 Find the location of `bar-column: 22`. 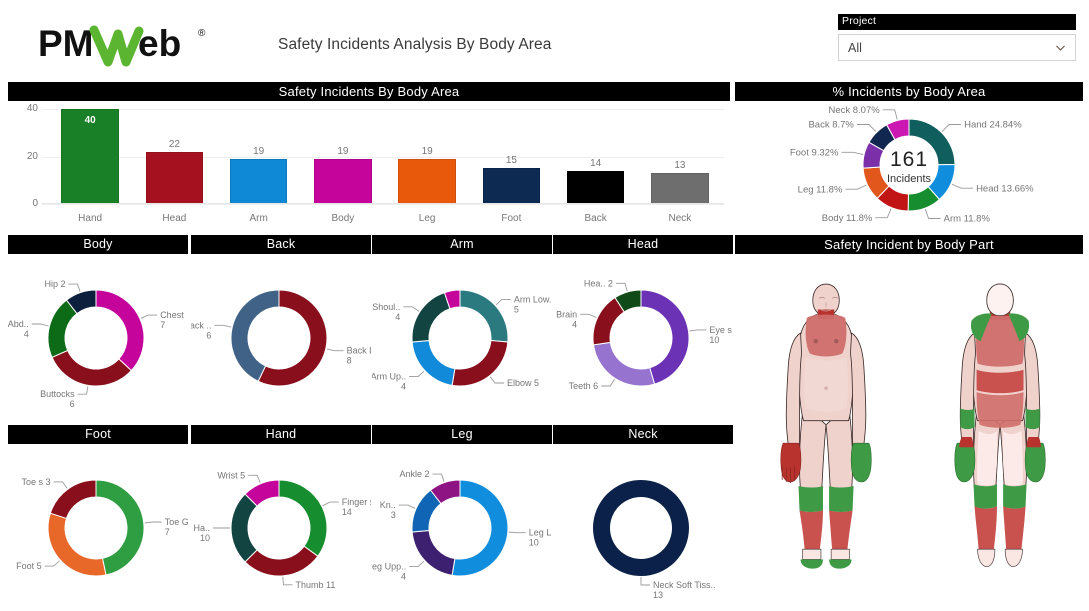

bar-column: 22 is located at coordinates (174, 156).